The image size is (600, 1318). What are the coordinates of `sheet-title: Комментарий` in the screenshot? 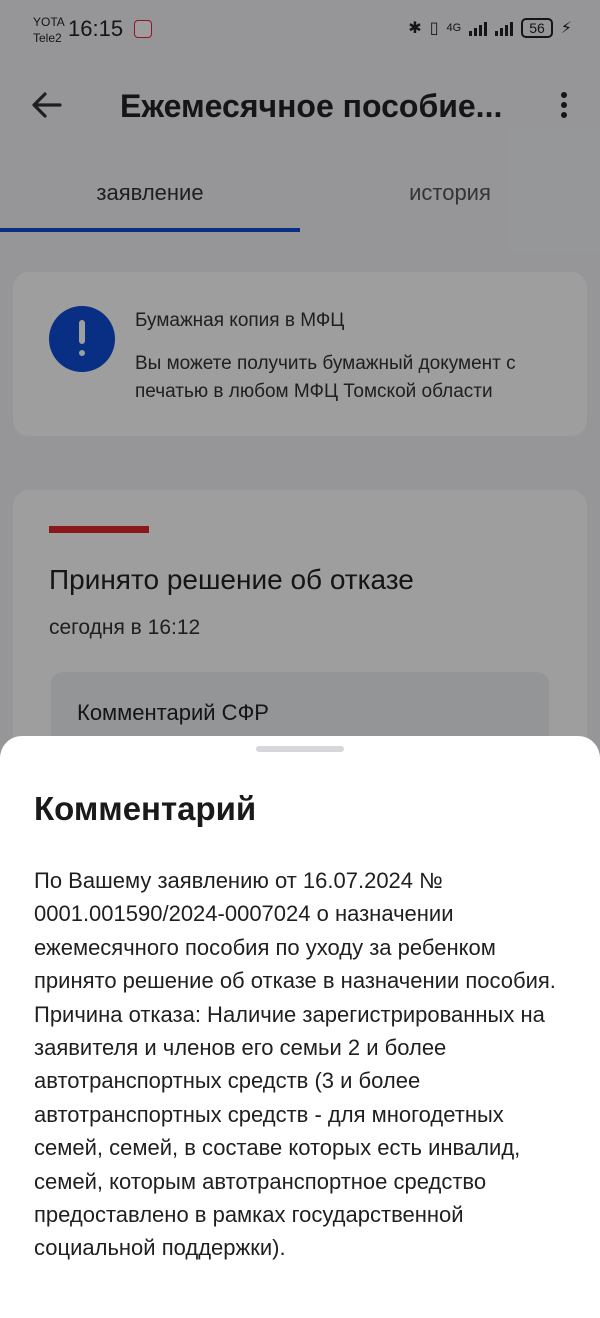 It's located at (145, 808).